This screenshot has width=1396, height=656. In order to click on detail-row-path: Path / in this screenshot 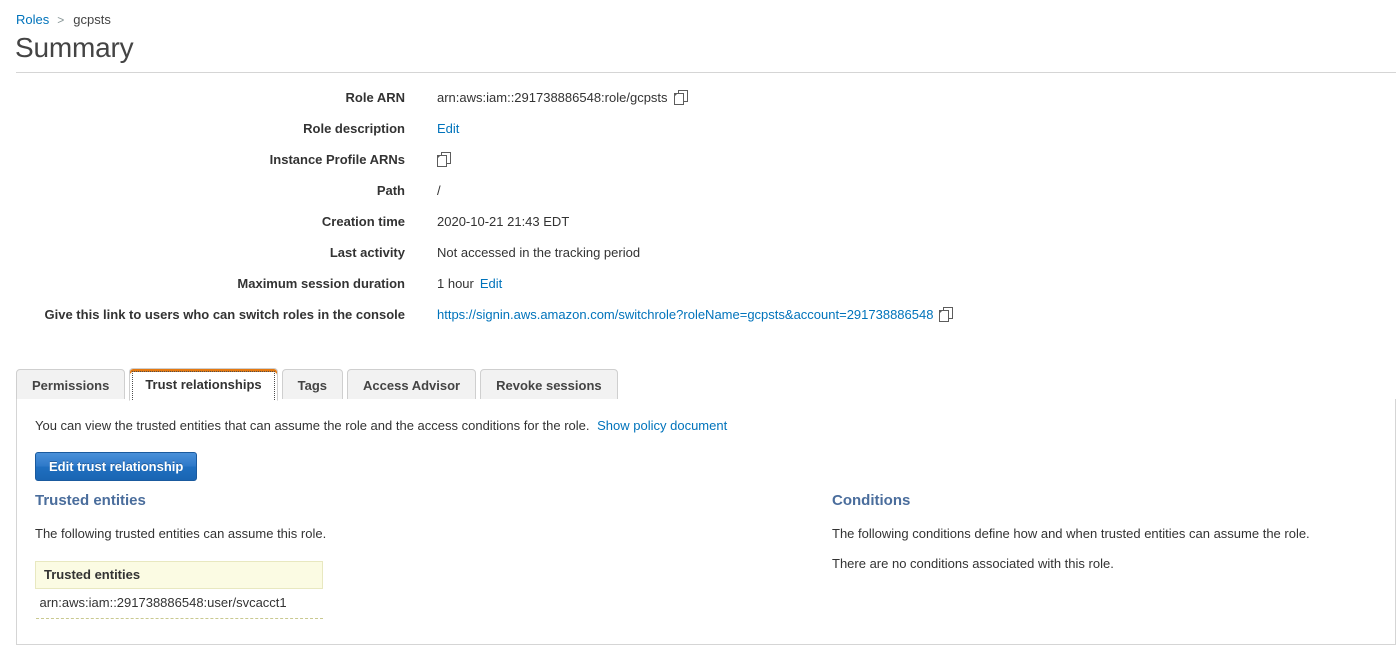, I will do `click(698, 193)`.